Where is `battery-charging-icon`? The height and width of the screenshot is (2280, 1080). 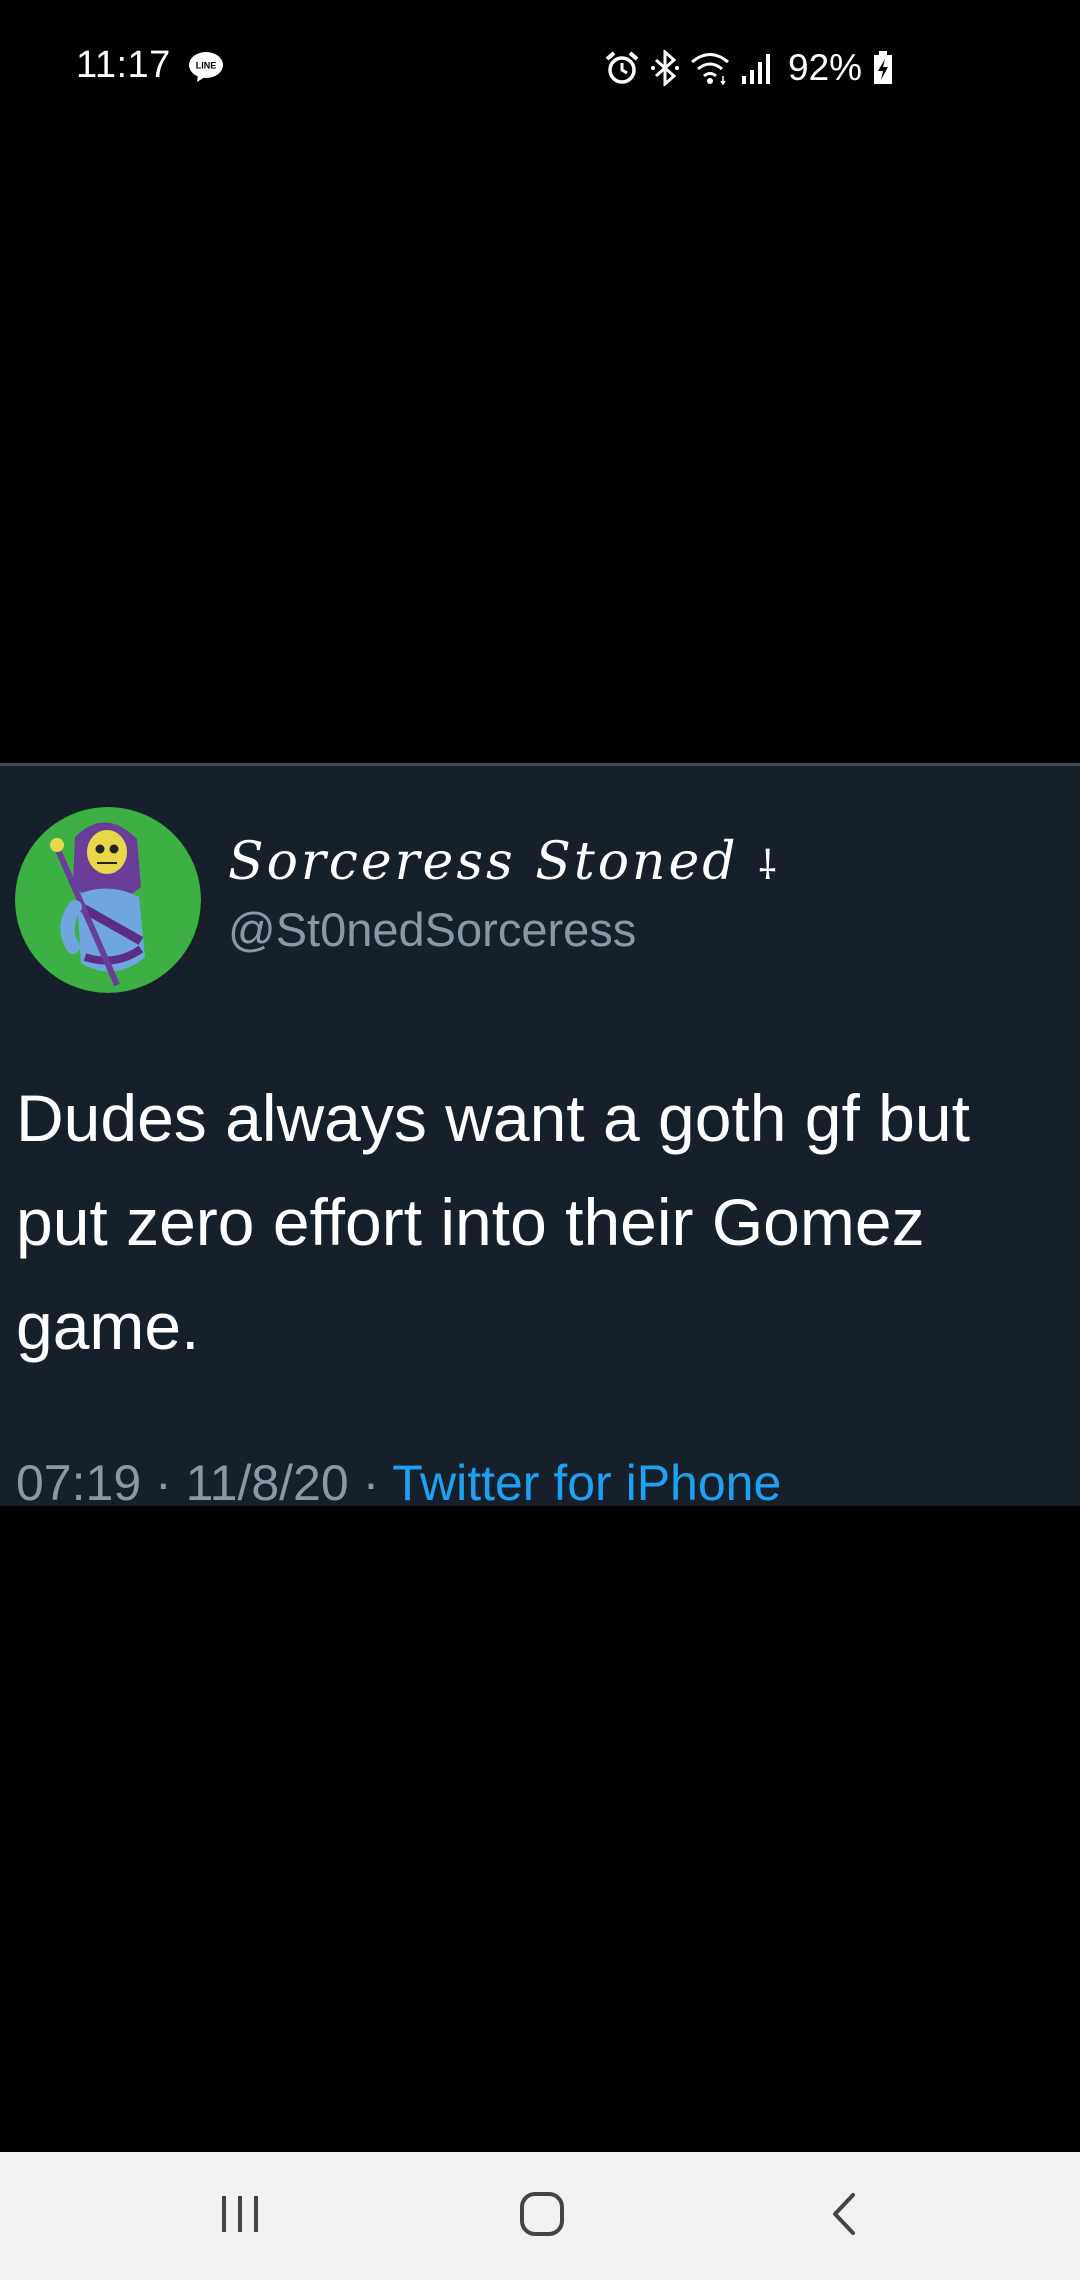 battery-charging-icon is located at coordinates (883, 68).